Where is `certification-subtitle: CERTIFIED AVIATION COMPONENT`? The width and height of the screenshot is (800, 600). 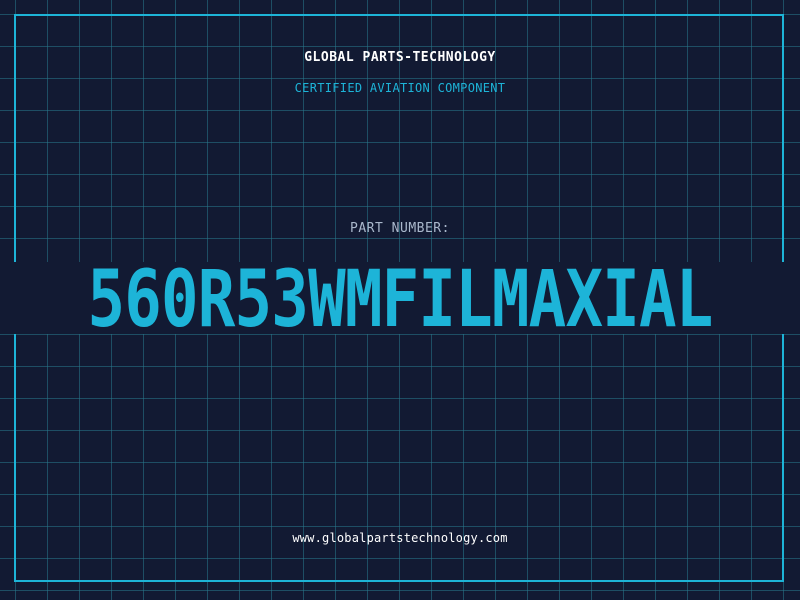 certification-subtitle: CERTIFIED AVIATION COMPONENT is located at coordinates (400, 88).